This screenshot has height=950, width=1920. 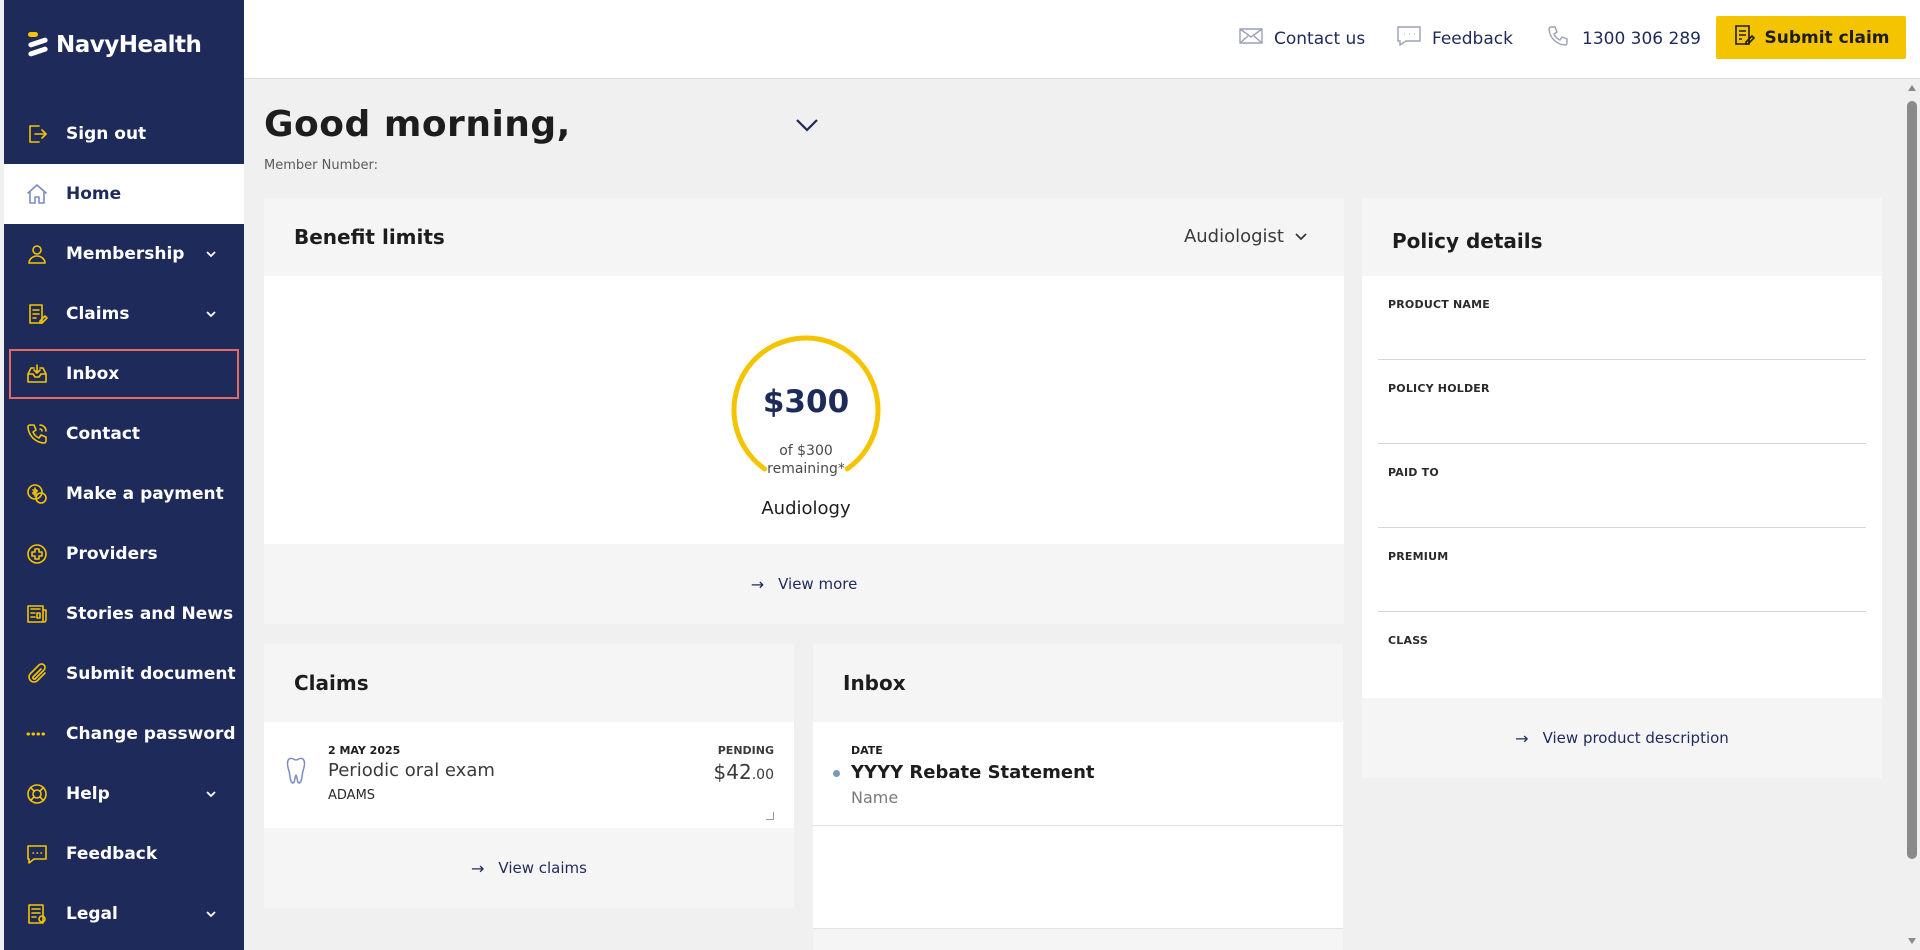 I want to click on inbox-header: Inbox, so click(x=1078, y=683).